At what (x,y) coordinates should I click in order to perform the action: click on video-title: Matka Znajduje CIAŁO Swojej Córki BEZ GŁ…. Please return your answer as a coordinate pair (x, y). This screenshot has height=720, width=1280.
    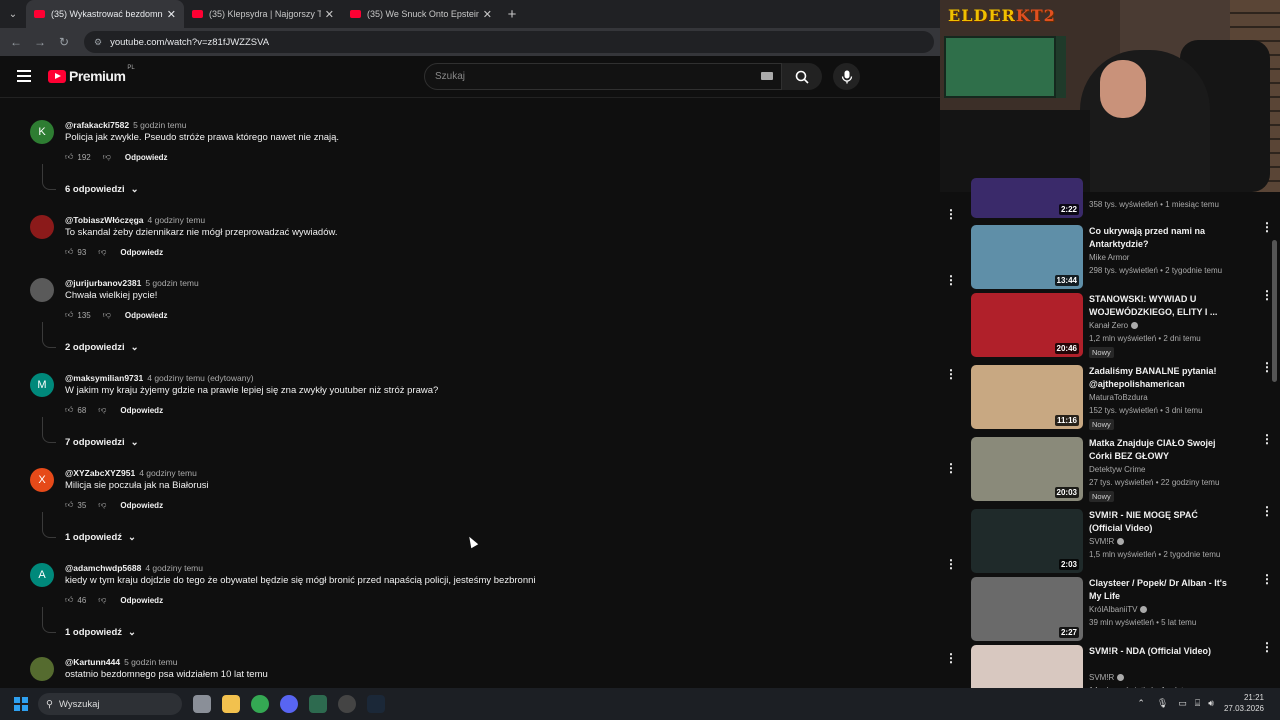
    Looking at the image, I should click on (1159, 450).